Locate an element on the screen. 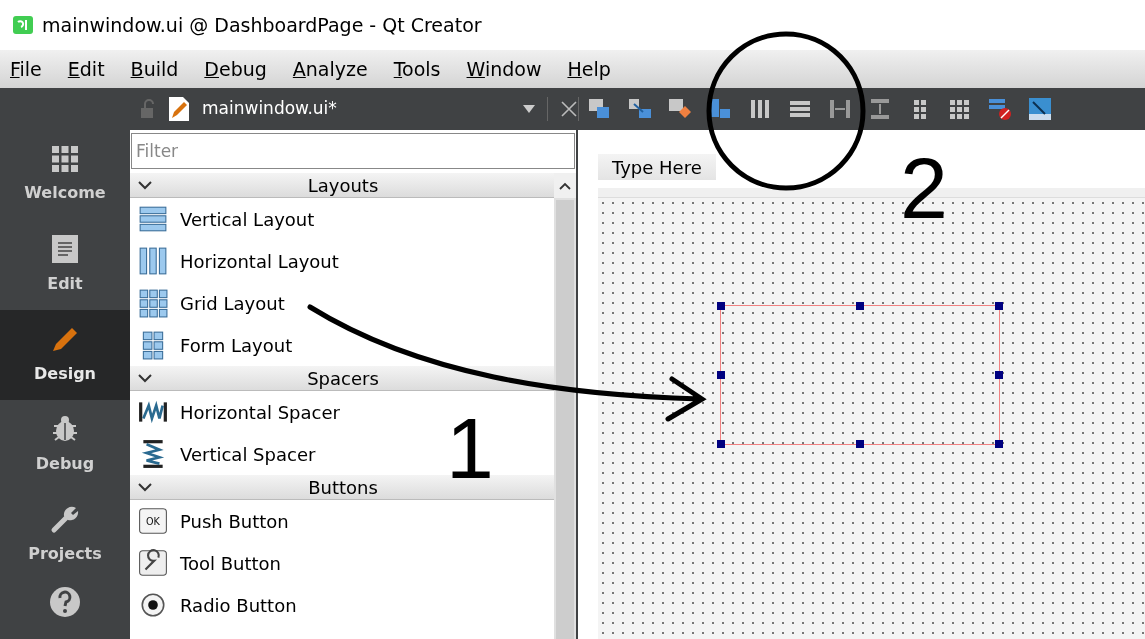 Image resolution: width=1145 pixels, height=639 pixels. window-title: mainwindow.ui @ DashboardPage - Qt Creator is located at coordinates (262, 25).